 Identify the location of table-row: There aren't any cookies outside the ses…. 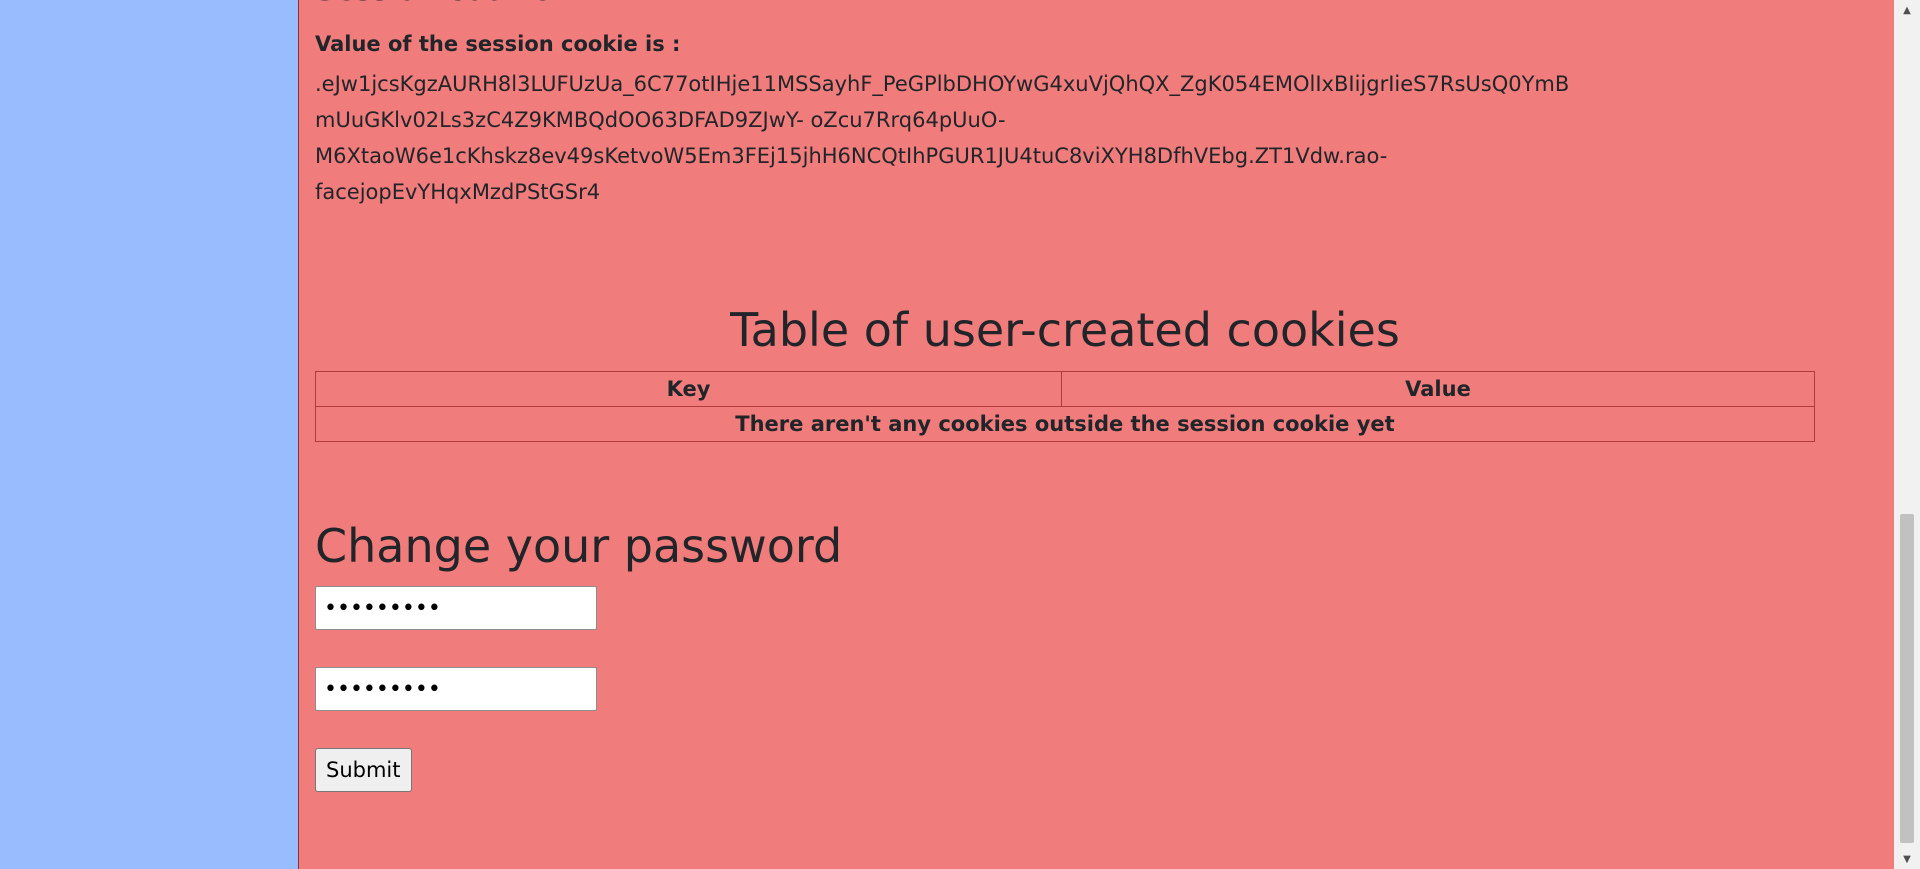
(1065, 424).